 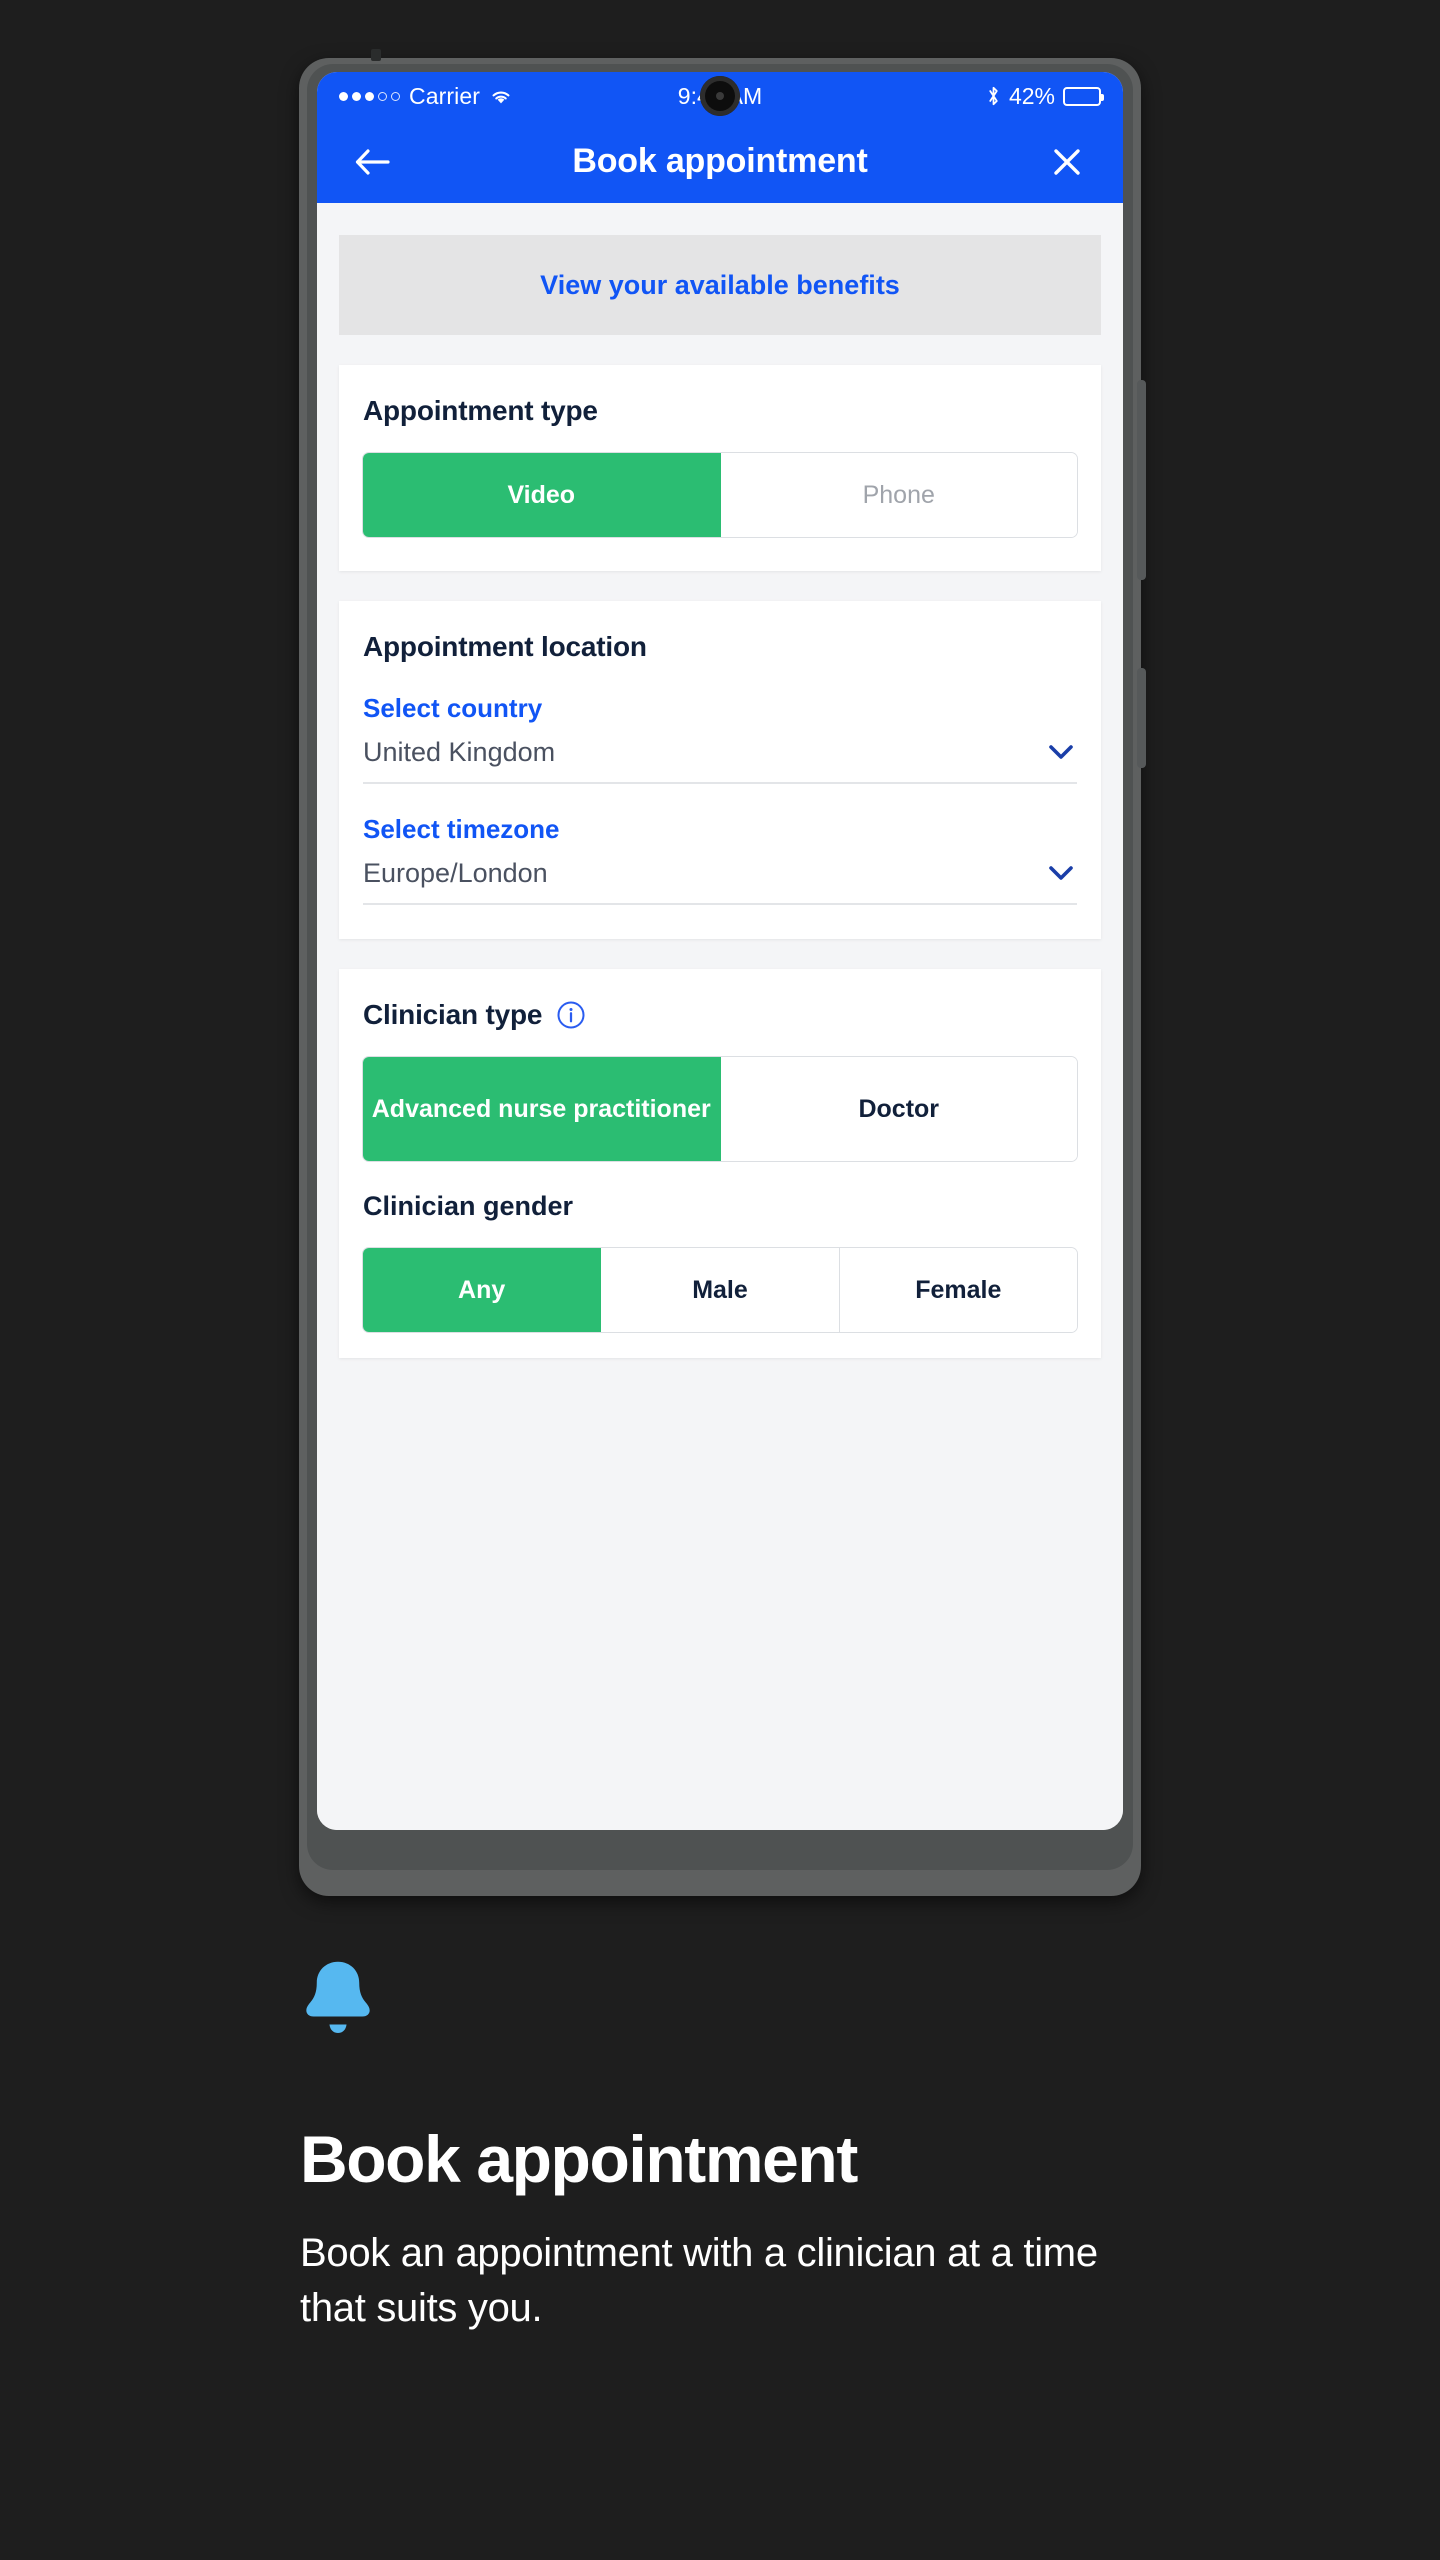 I want to click on country-field-label: Select country, so click(x=453, y=708).